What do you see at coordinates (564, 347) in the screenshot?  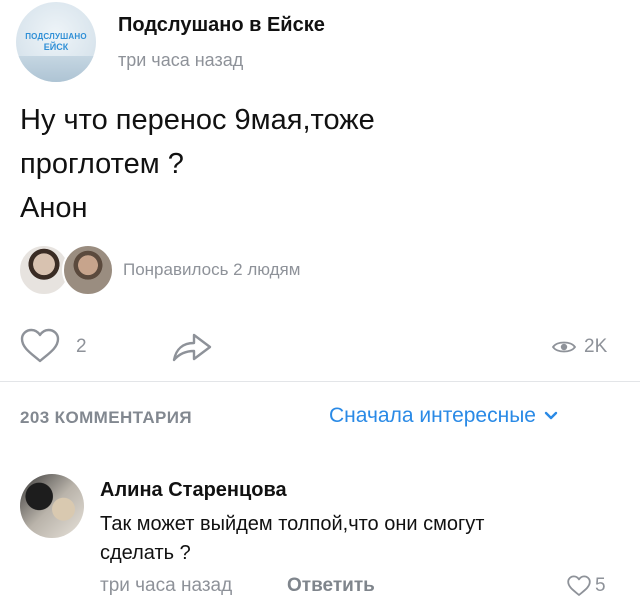 I see `eye-icon` at bounding box center [564, 347].